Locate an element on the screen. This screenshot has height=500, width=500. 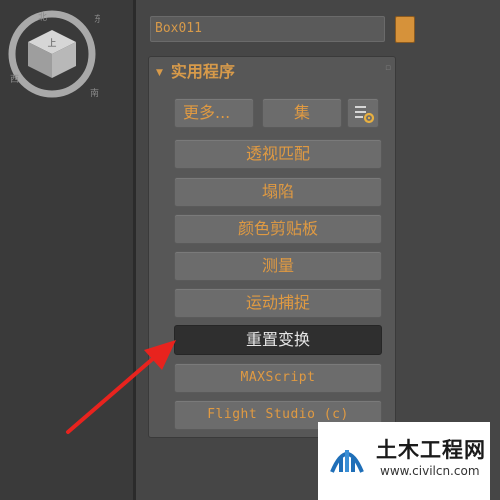
civilcn-logo-icon is located at coordinates (347, 461).